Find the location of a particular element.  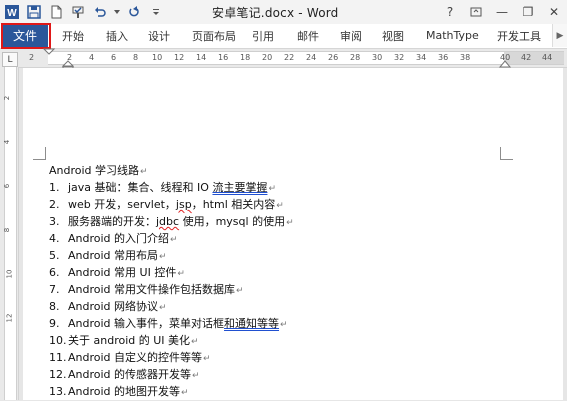

redo-icon is located at coordinates (134, 12).